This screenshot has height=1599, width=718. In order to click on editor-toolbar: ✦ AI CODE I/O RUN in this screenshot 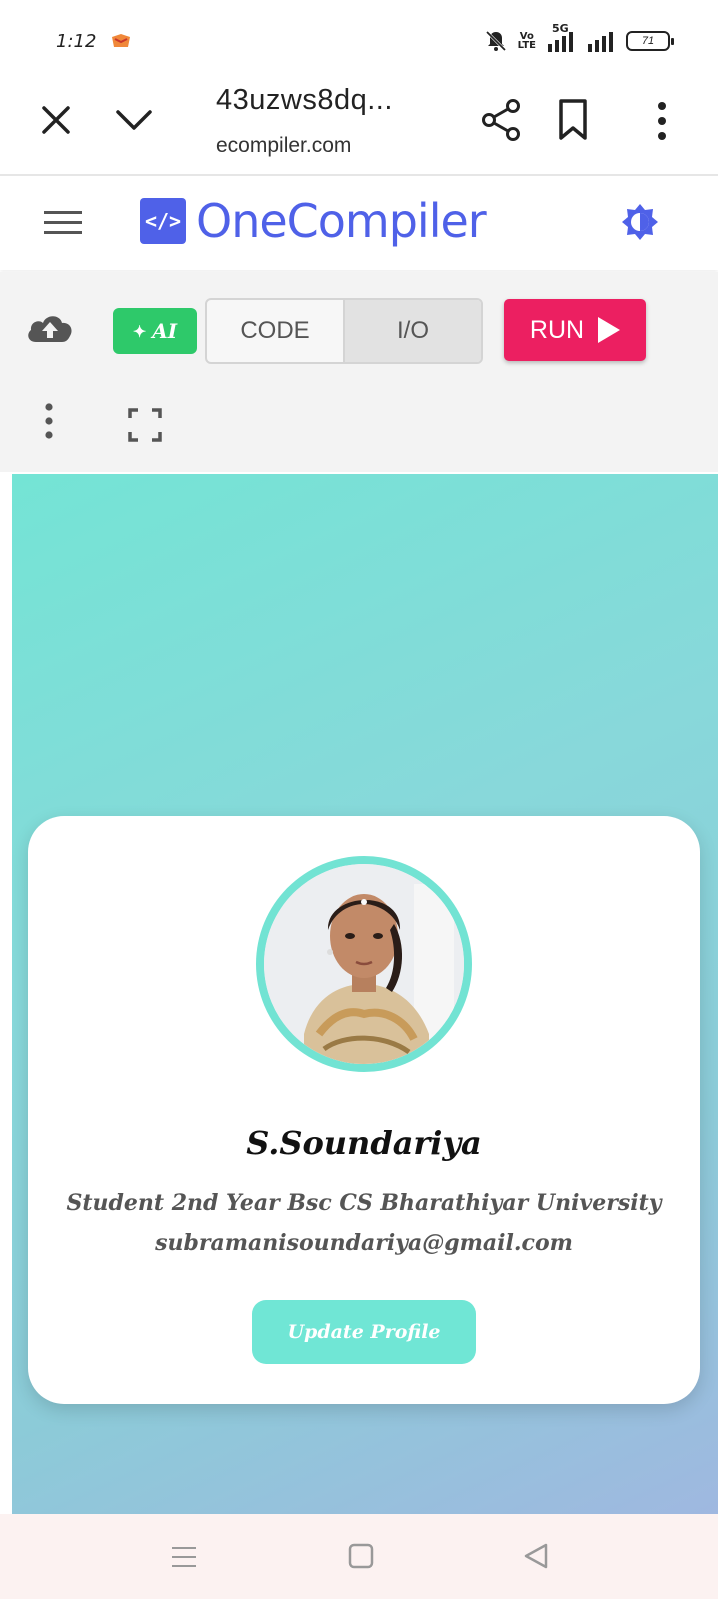, I will do `click(359, 372)`.